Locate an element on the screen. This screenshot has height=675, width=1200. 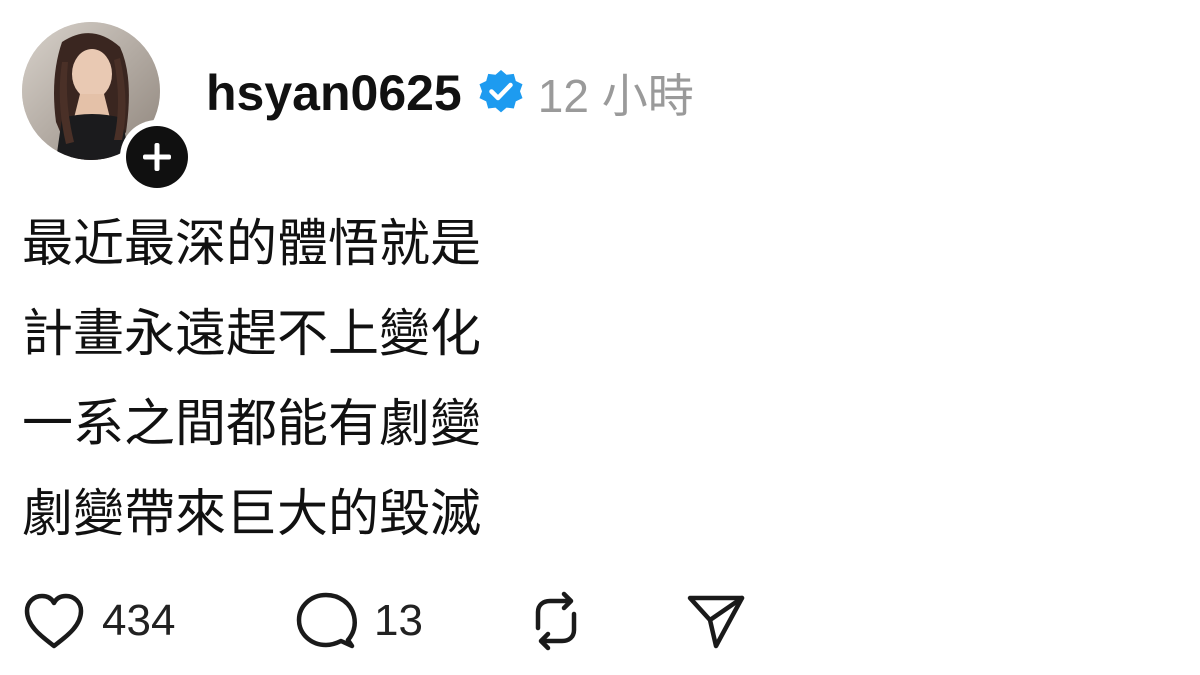
reply-button: 13 is located at coordinates (409, 621).